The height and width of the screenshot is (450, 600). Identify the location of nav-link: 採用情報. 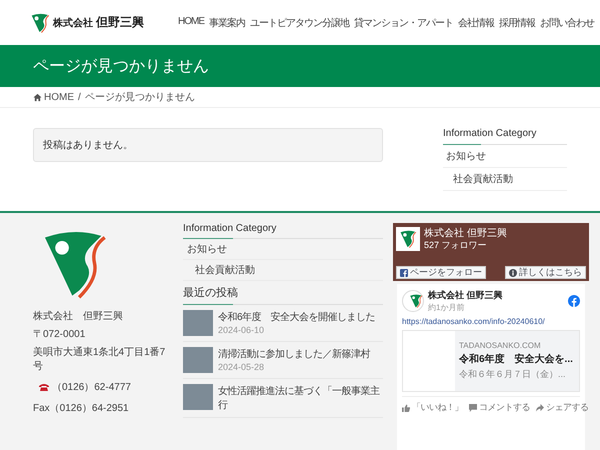
(517, 23).